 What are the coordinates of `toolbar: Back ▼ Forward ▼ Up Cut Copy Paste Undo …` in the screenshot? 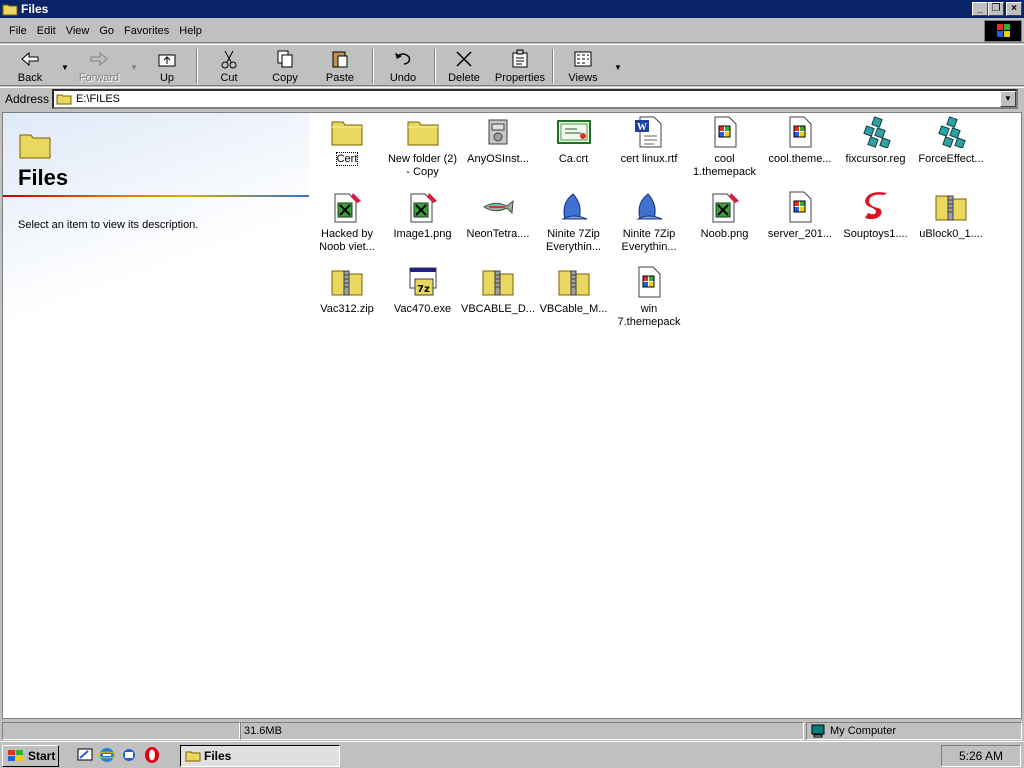 It's located at (512, 65).